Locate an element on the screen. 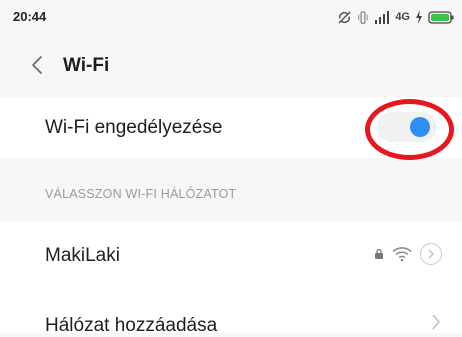  network-name: MakiLaki is located at coordinates (82, 255).